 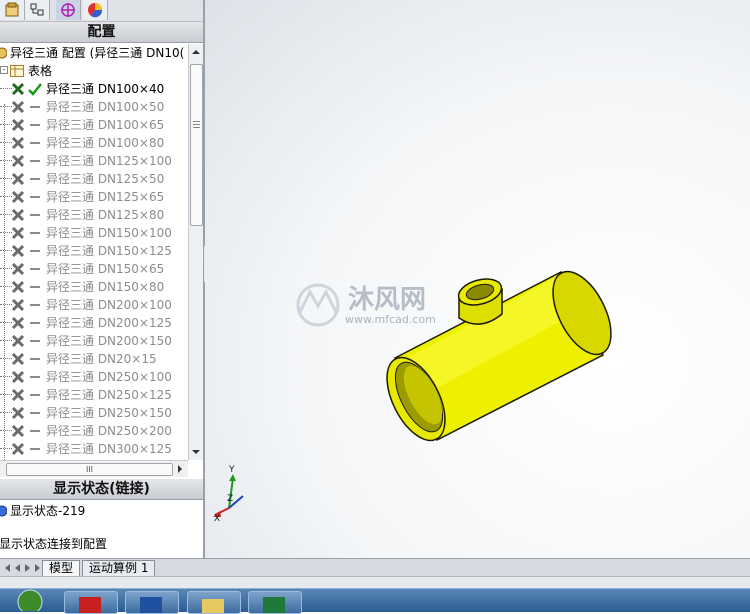 What do you see at coordinates (375, 601) in the screenshot?
I see `windows-taskbar` at bounding box center [375, 601].